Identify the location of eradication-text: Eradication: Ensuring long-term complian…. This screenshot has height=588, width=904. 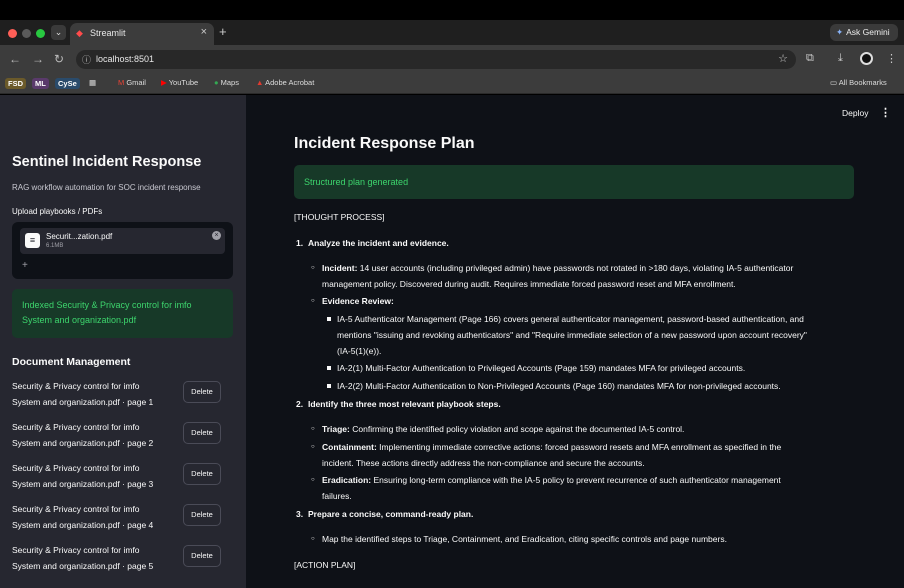
(551, 480).